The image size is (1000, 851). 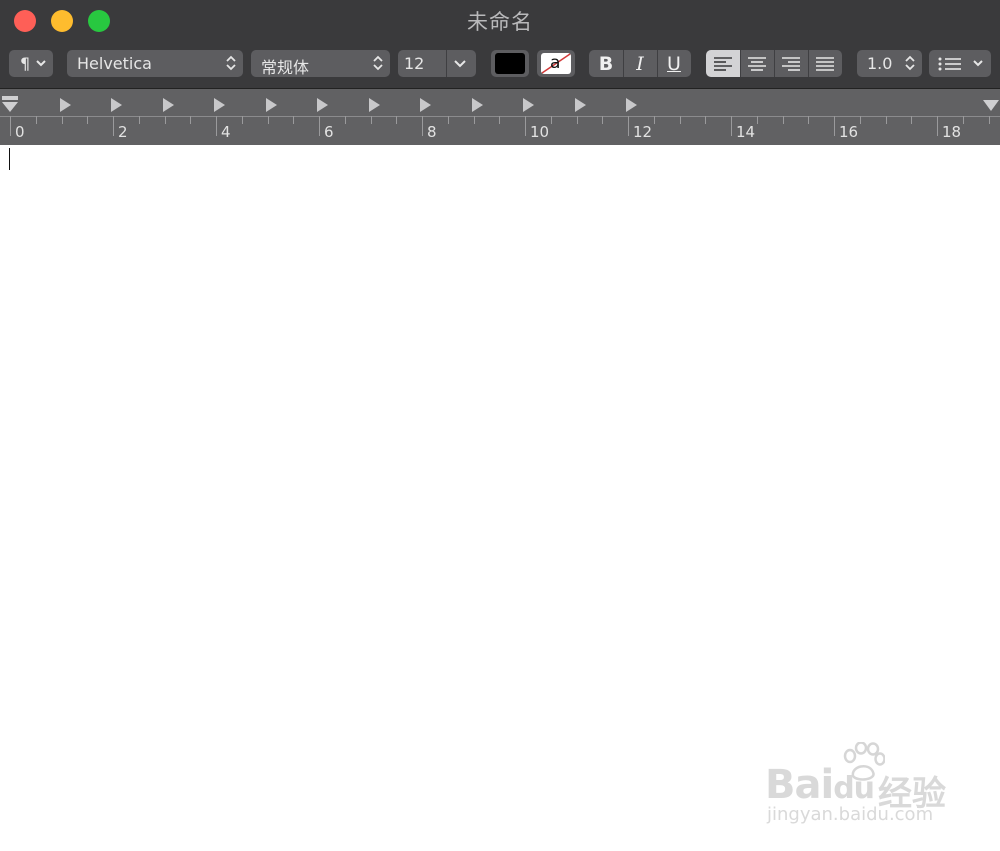 I want to click on paragraph-icon: ¶, so click(x=25, y=63).